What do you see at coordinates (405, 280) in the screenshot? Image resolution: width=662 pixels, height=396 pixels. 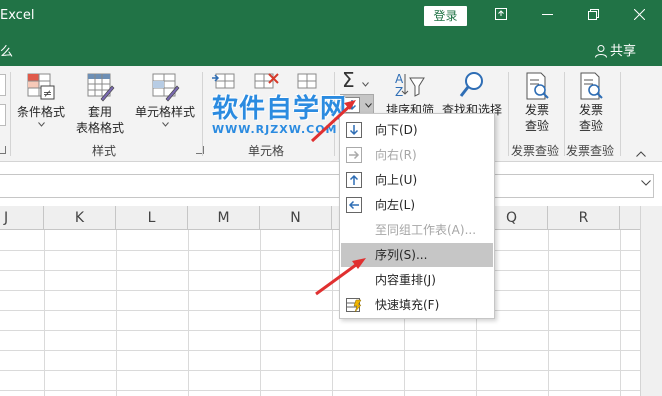 I see `menu-item-label: 内容重排(J)` at bounding box center [405, 280].